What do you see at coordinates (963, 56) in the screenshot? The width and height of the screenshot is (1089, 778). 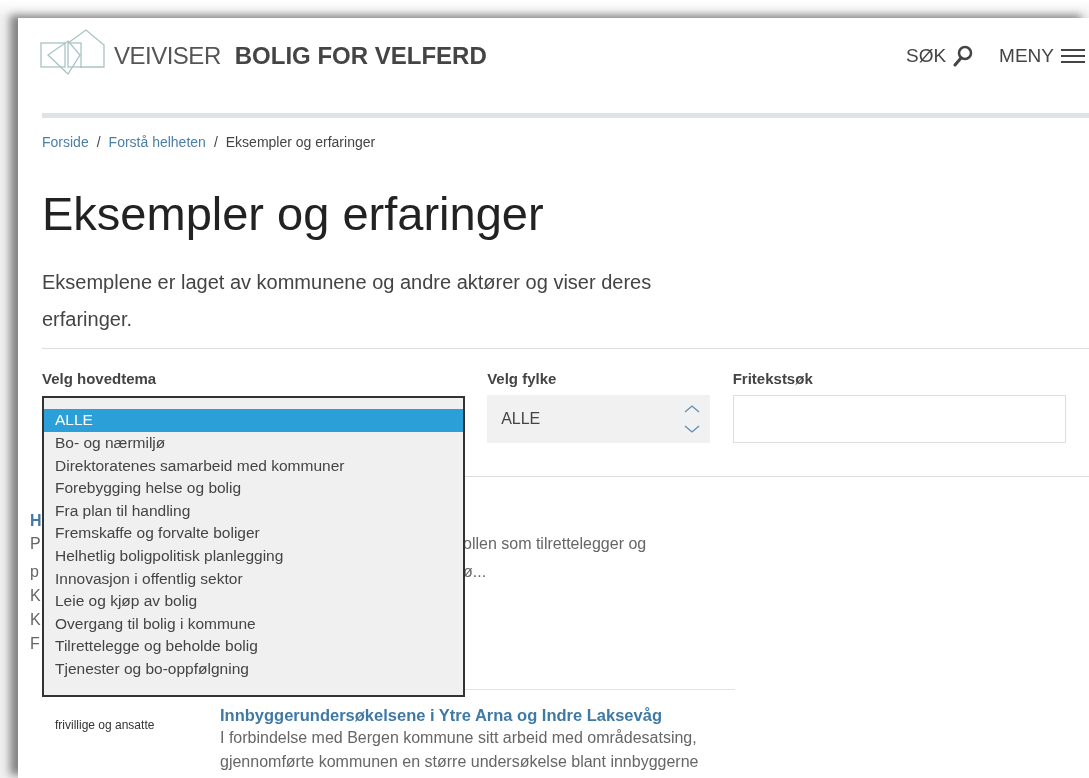 I see `search-icon` at bounding box center [963, 56].